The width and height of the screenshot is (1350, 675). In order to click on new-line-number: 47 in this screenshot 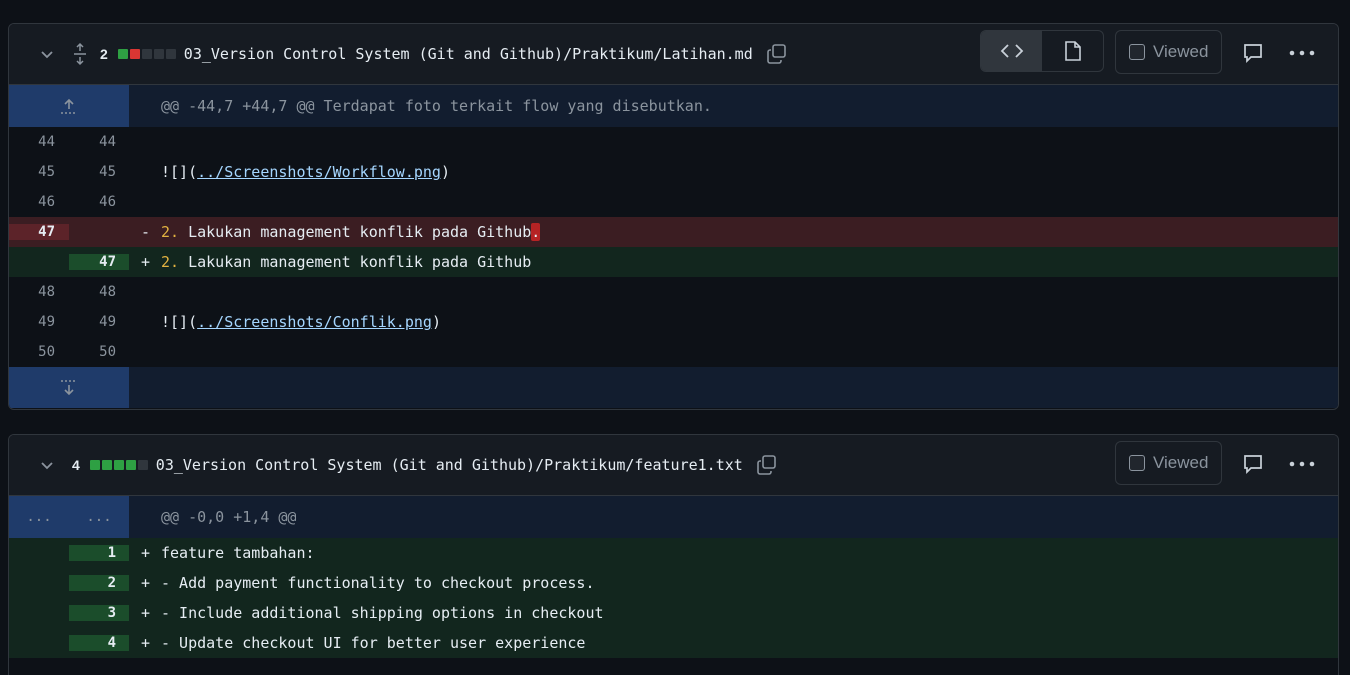, I will do `click(99, 262)`.